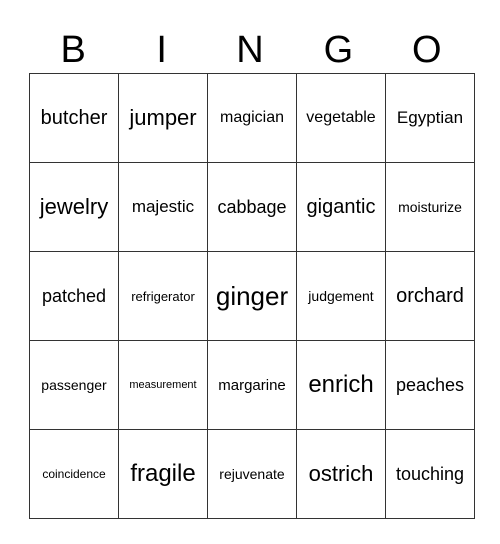 The width and height of the screenshot is (500, 544). Describe the element at coordinates (74, 118) in the screenshot. I see `bingo-cell: butcher` at that location.